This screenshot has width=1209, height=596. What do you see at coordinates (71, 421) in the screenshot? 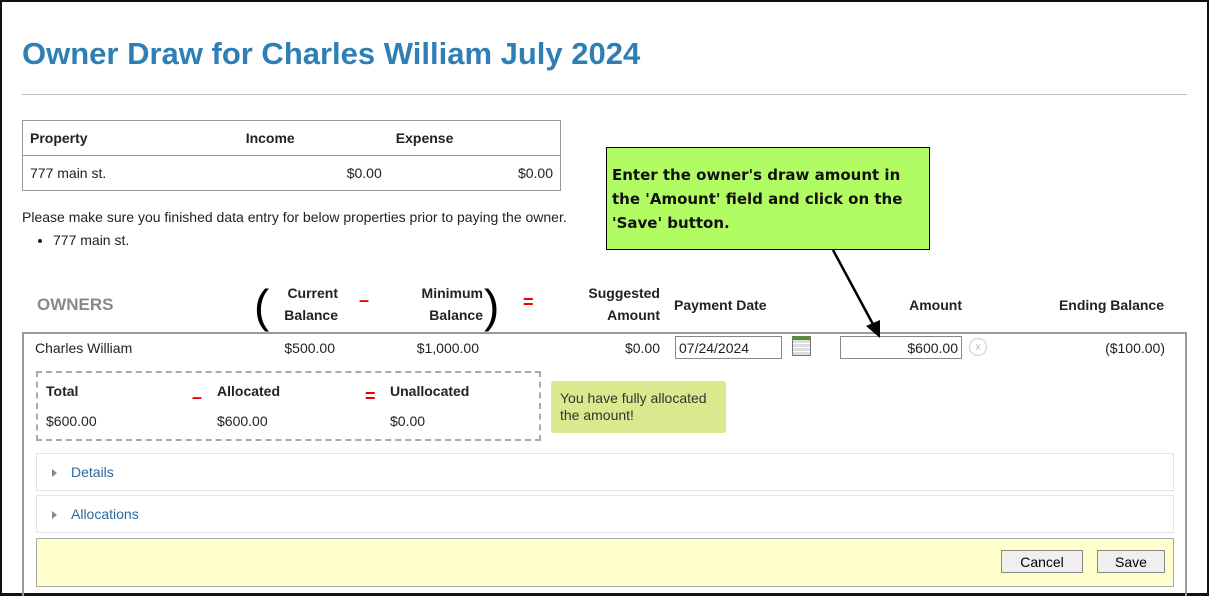
I see `total-value: $600.00` at bounding box center [71, 421].